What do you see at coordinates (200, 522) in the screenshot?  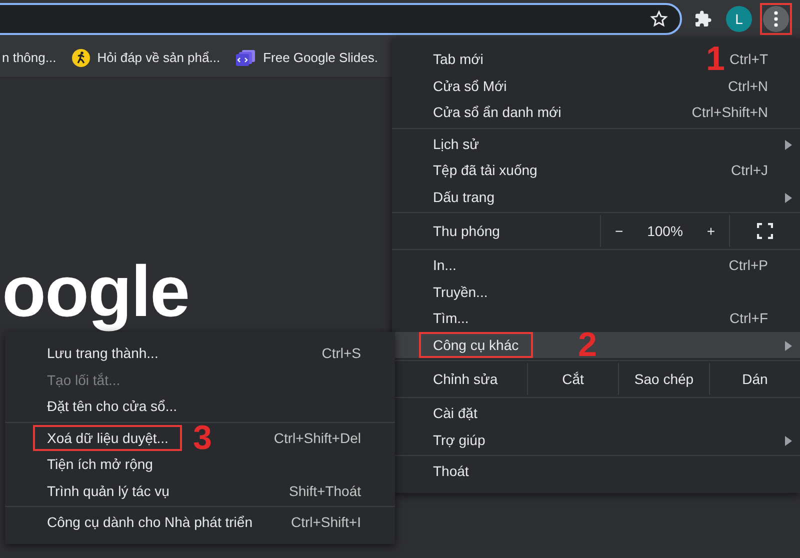 I see `menu-item: Công cụ dành cho Nhà phát triển Ctrl+Shift+I` at bounding box center [200, 522].